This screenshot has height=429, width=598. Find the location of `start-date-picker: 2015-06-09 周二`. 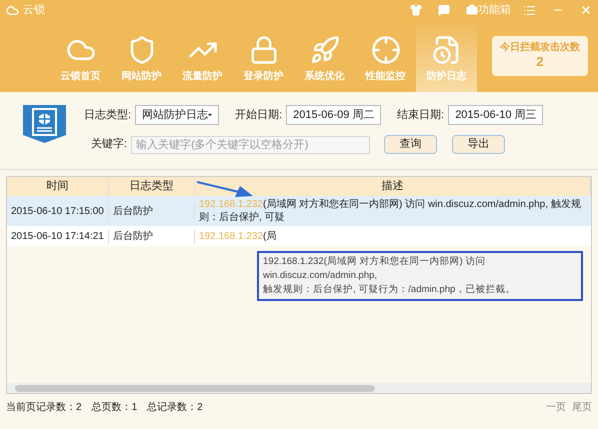

start-date-picker: 2015-06-09 周二 is located at coordinates (334, 115).